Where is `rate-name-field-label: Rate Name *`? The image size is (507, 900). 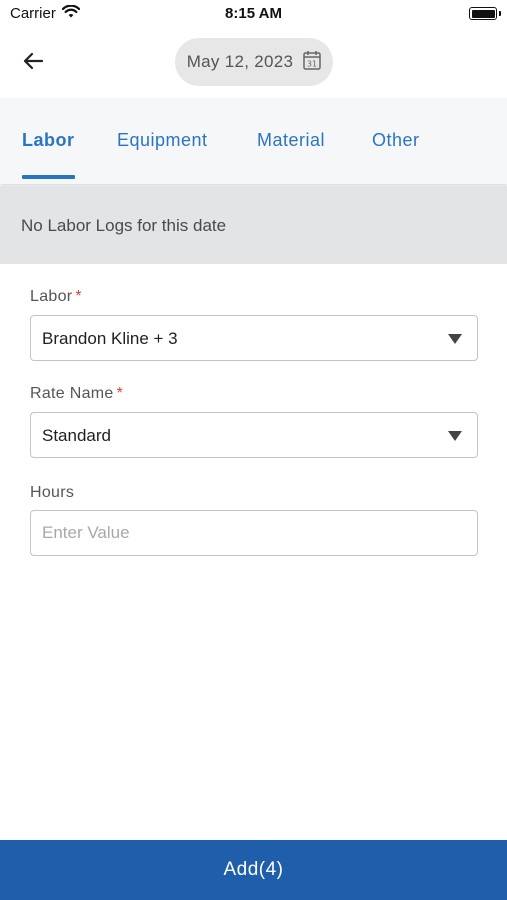 rate-name-field-label: Rate Name * is located at coordinates (76, 394).